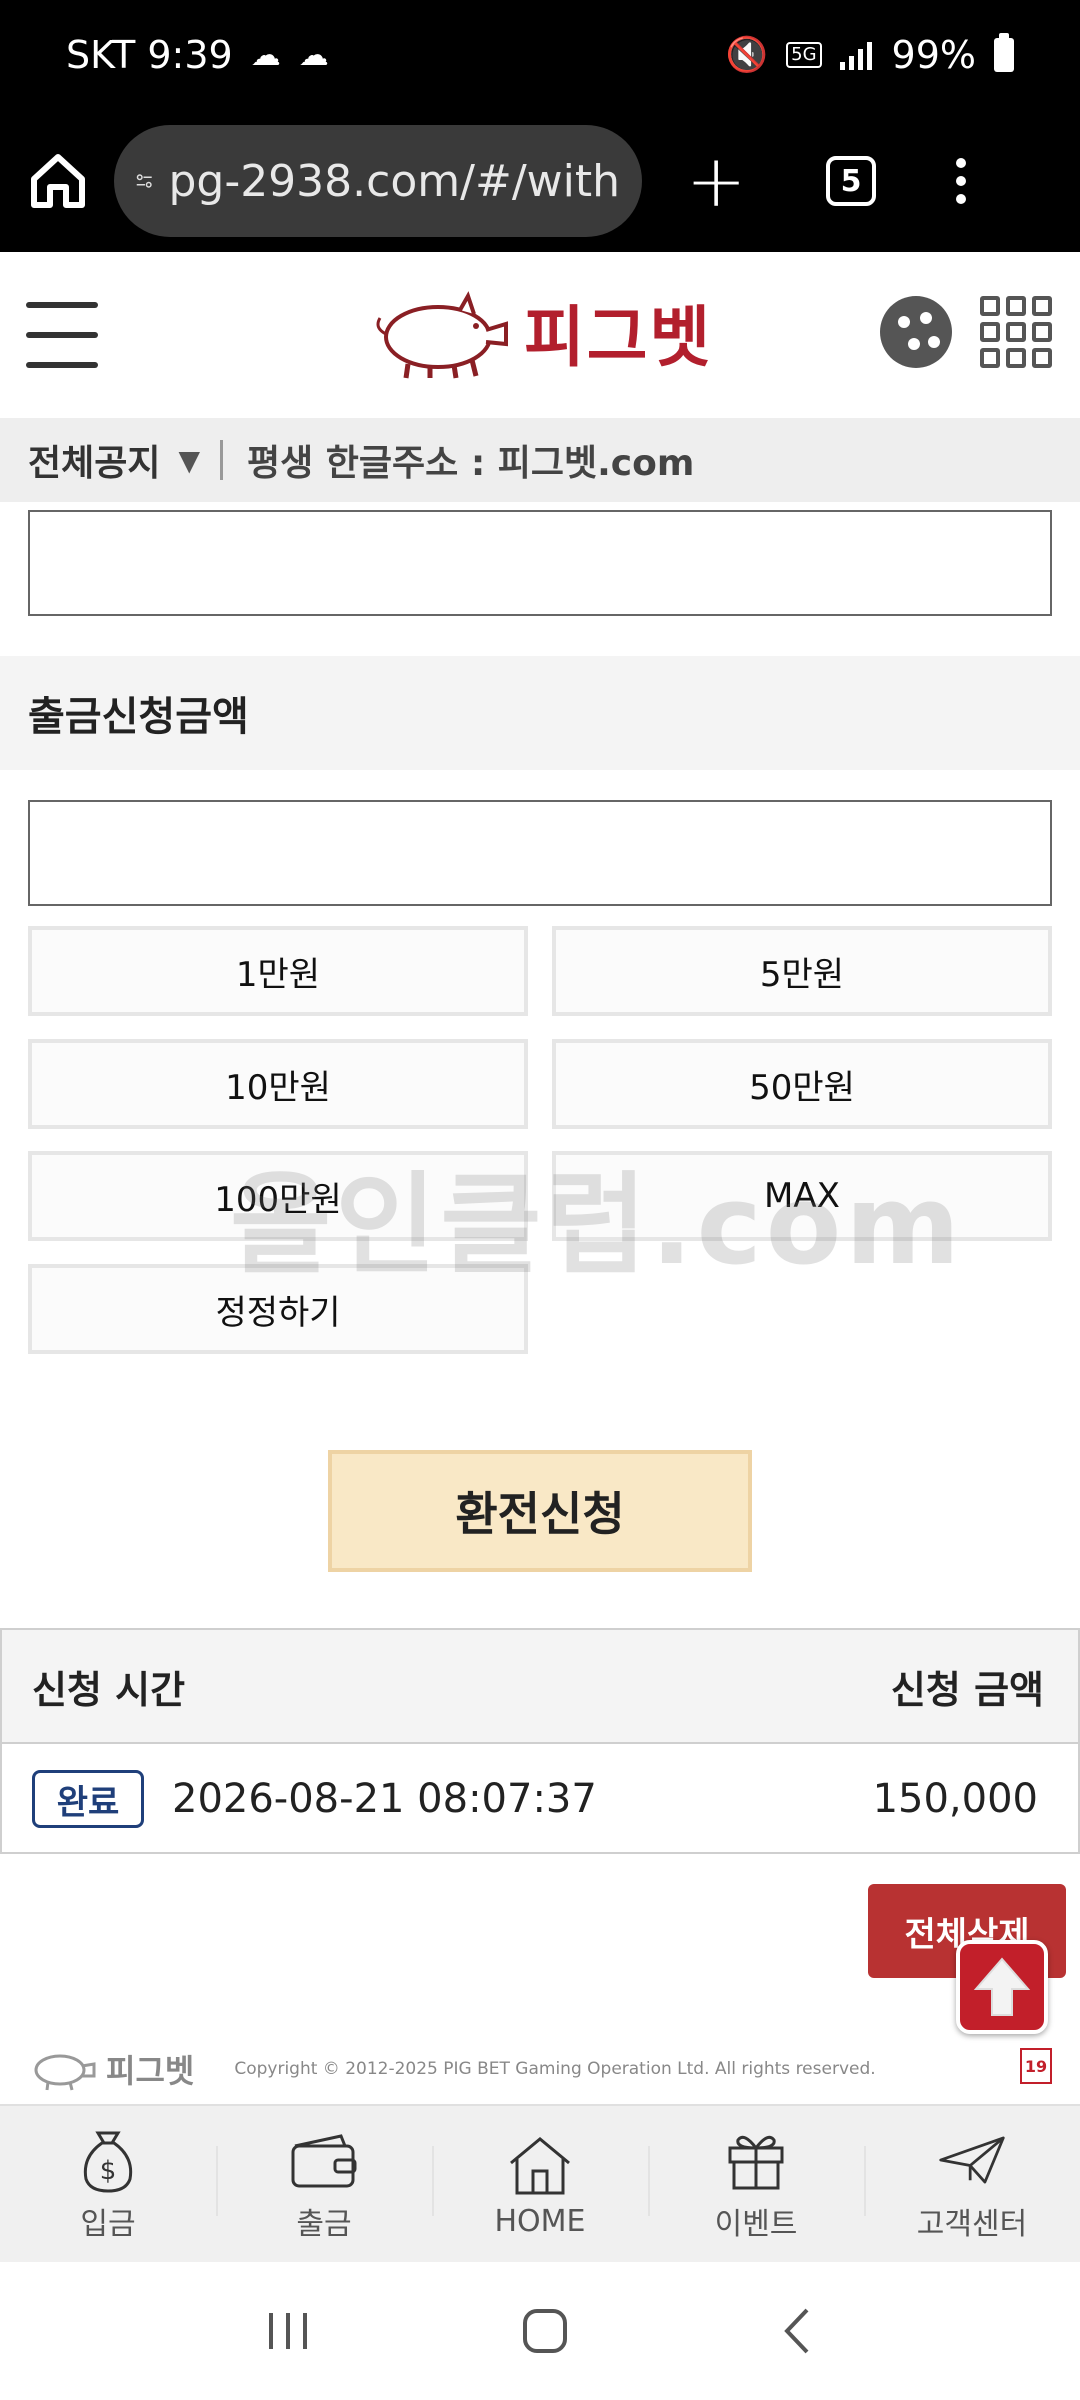 Image resolution: width=1080 pixels, height=2400 pixels. I want to click on network-badge: 5G, so click(804, 55).